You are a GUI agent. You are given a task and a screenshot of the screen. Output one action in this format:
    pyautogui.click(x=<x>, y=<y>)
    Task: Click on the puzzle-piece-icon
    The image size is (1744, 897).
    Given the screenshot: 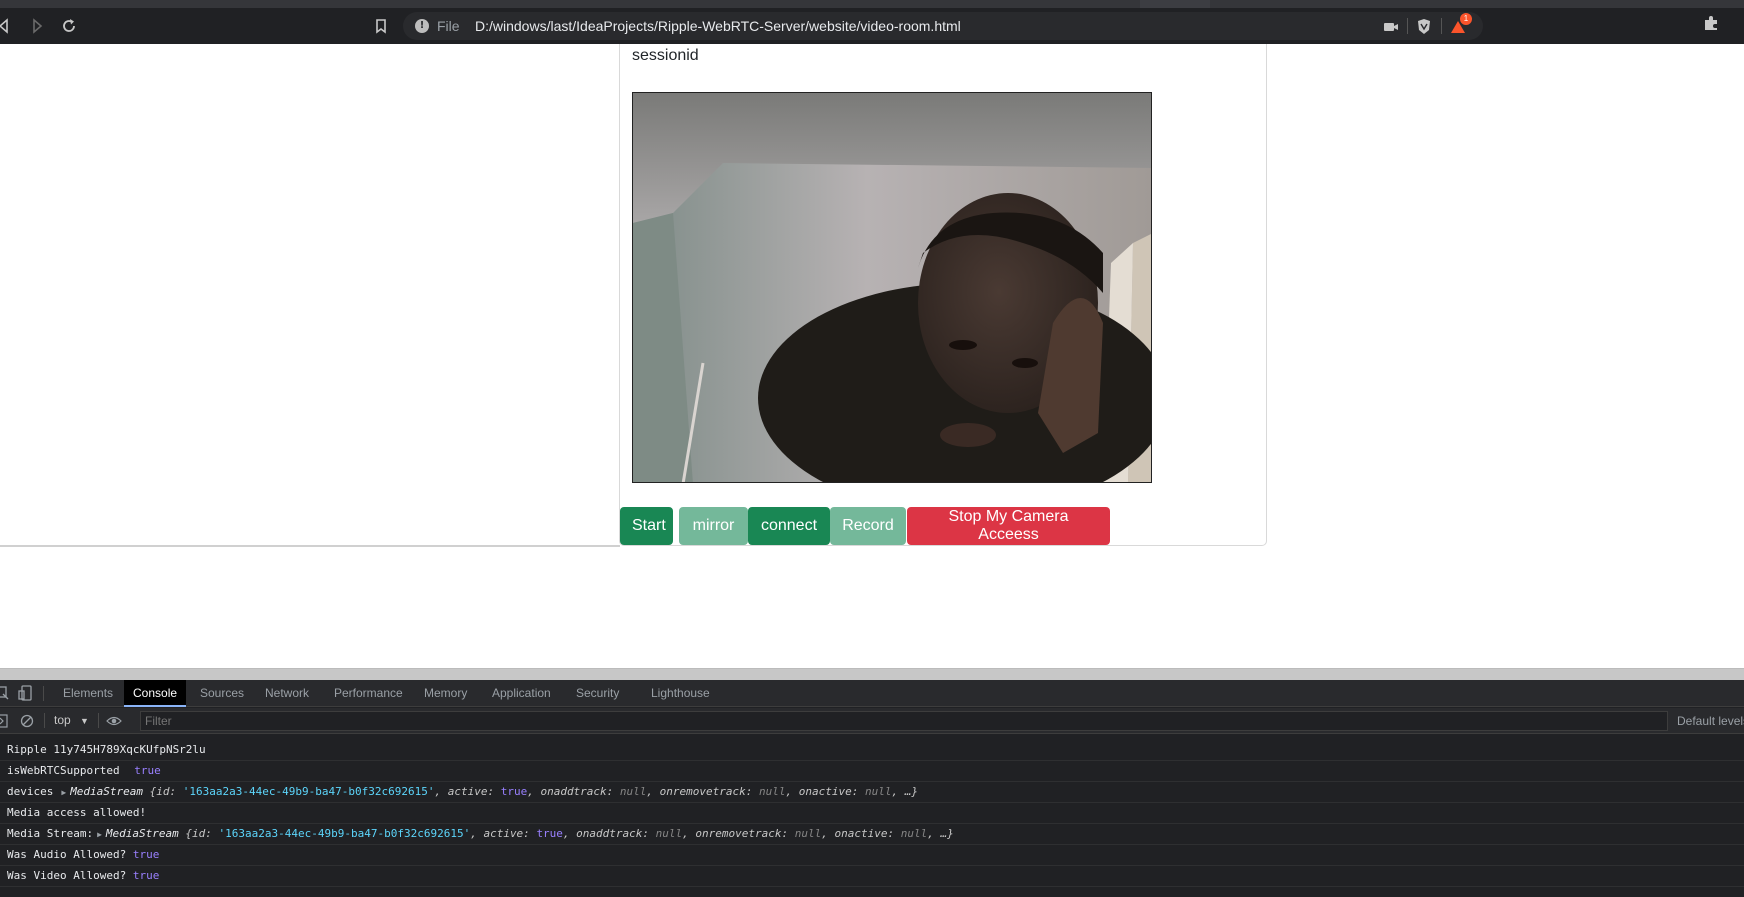 What is the action you would take?
    pyautogui.click(x=1711, y=23)
    